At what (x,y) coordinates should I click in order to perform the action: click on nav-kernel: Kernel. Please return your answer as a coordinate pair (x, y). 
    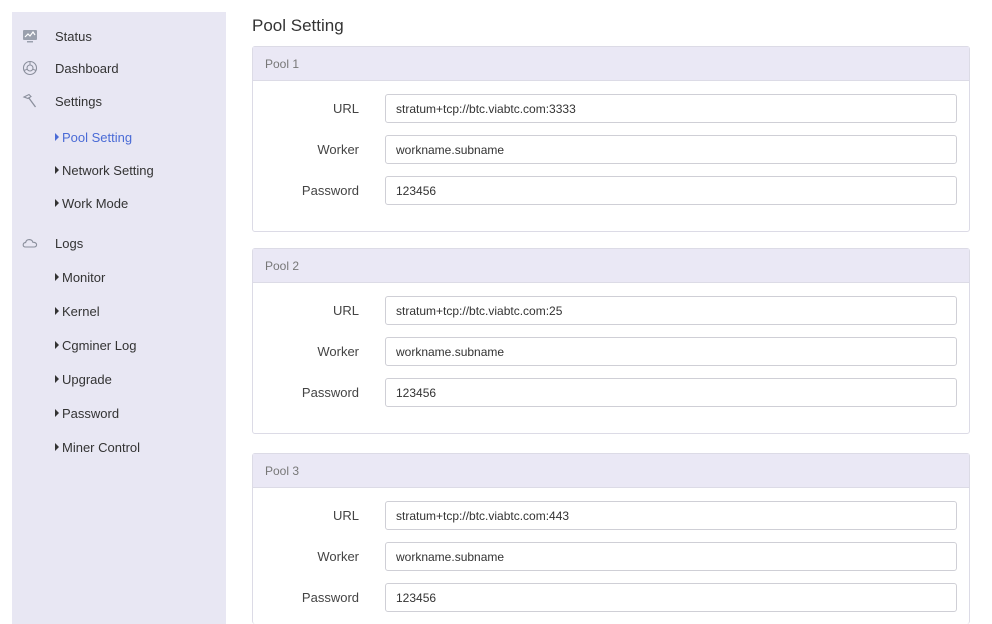
    Looking at the image, I should click on (119, 311).